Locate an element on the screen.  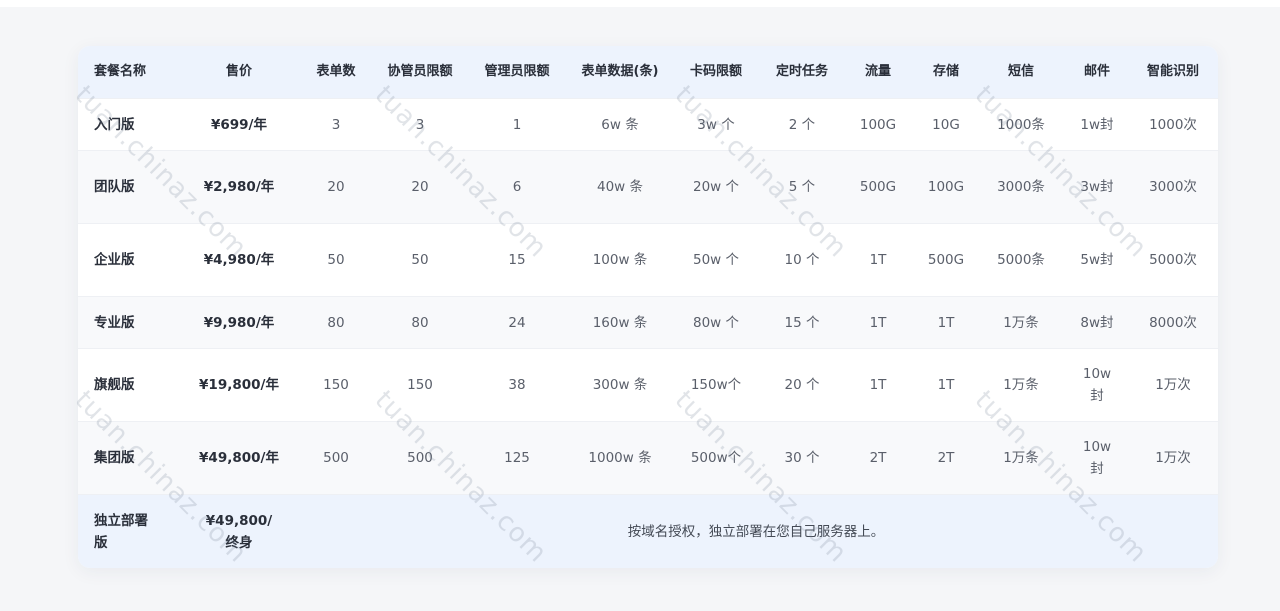
cell-co-admin-limit: 20 is located at coordinates (420, 187).